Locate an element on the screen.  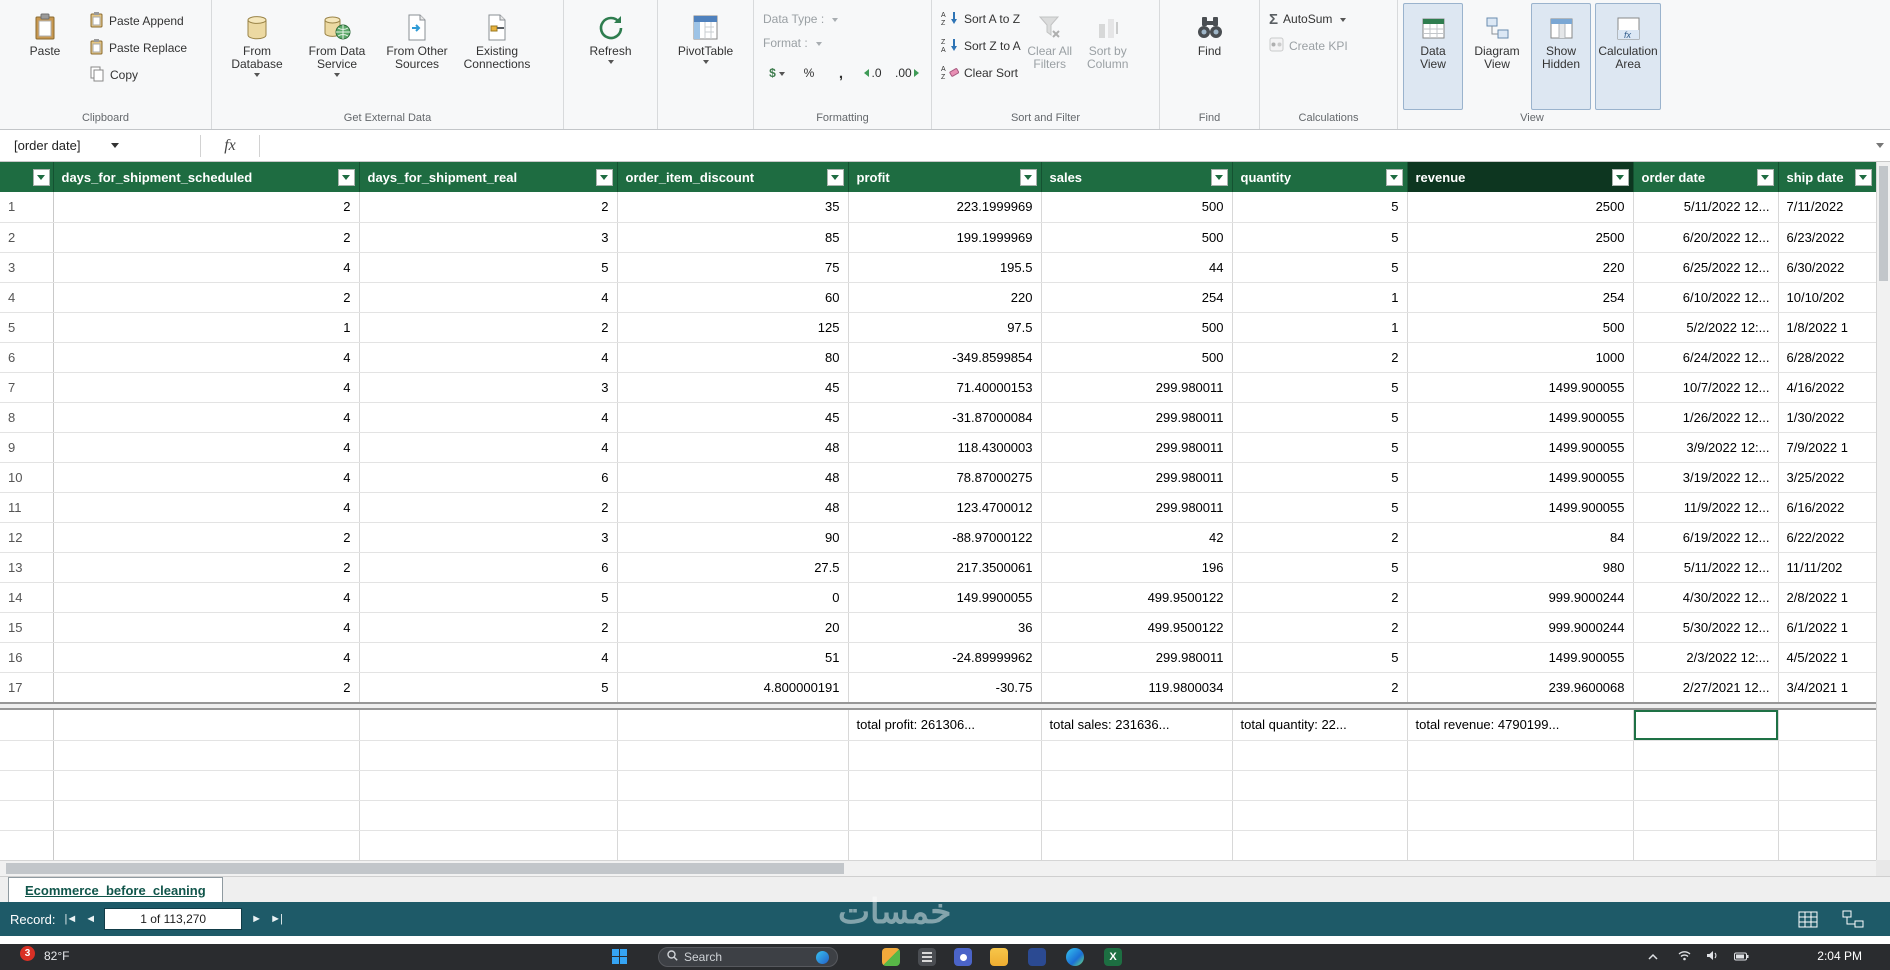
column-header-ship-date: ship date is located at coordinates (1827, 177).